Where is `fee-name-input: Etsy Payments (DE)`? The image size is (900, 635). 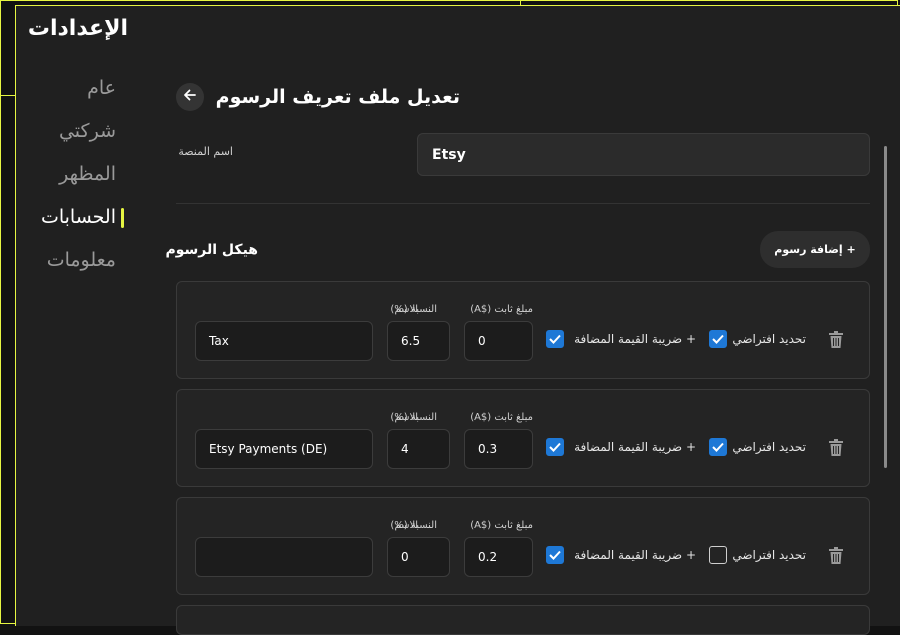
fee-name-input: Etsy Payments (DE) is located at coordinates (284, 449).